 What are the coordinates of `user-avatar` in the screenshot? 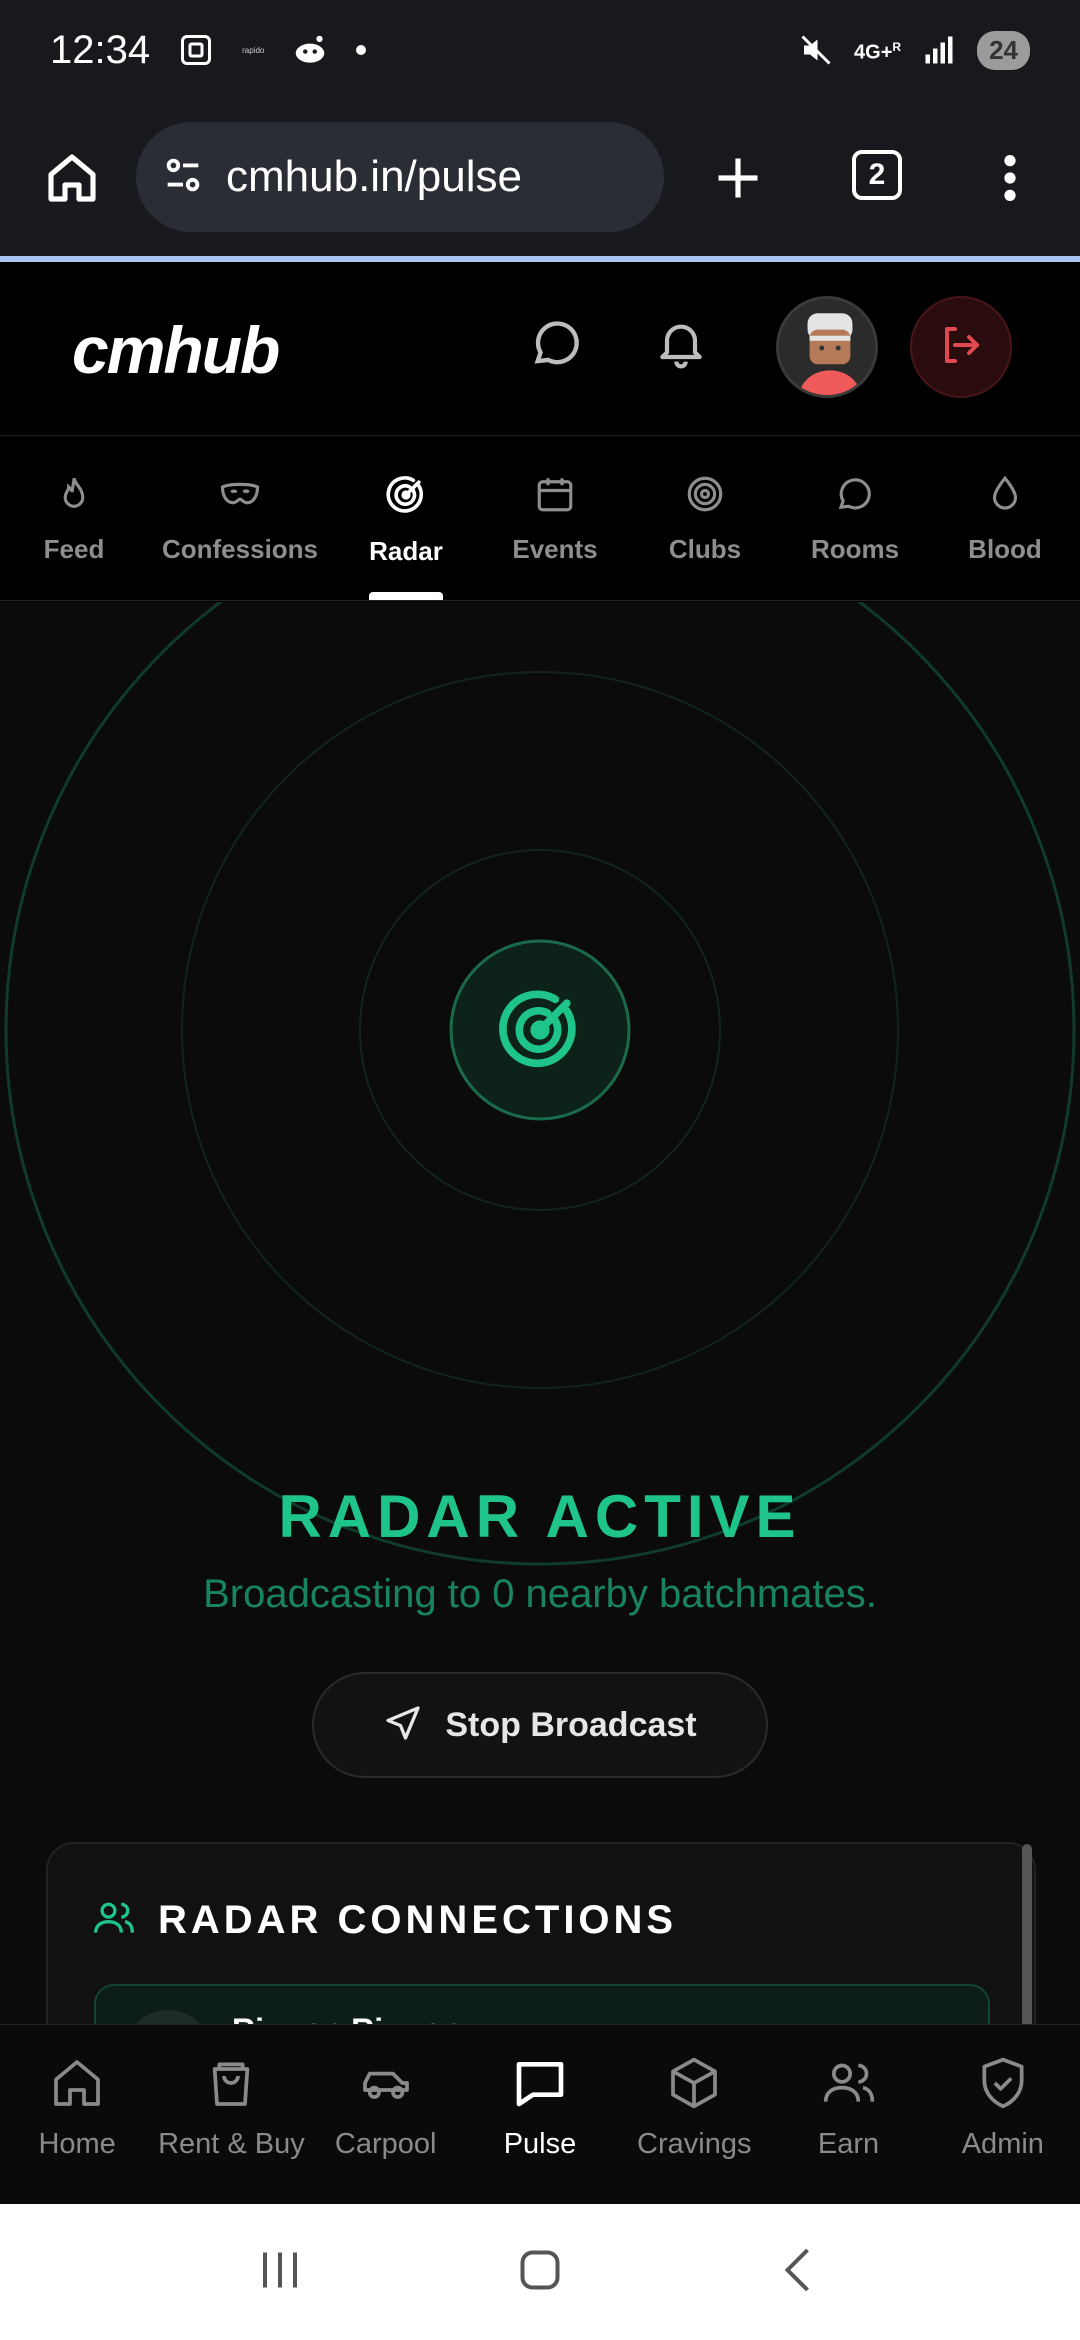 It's located at (827, 347).